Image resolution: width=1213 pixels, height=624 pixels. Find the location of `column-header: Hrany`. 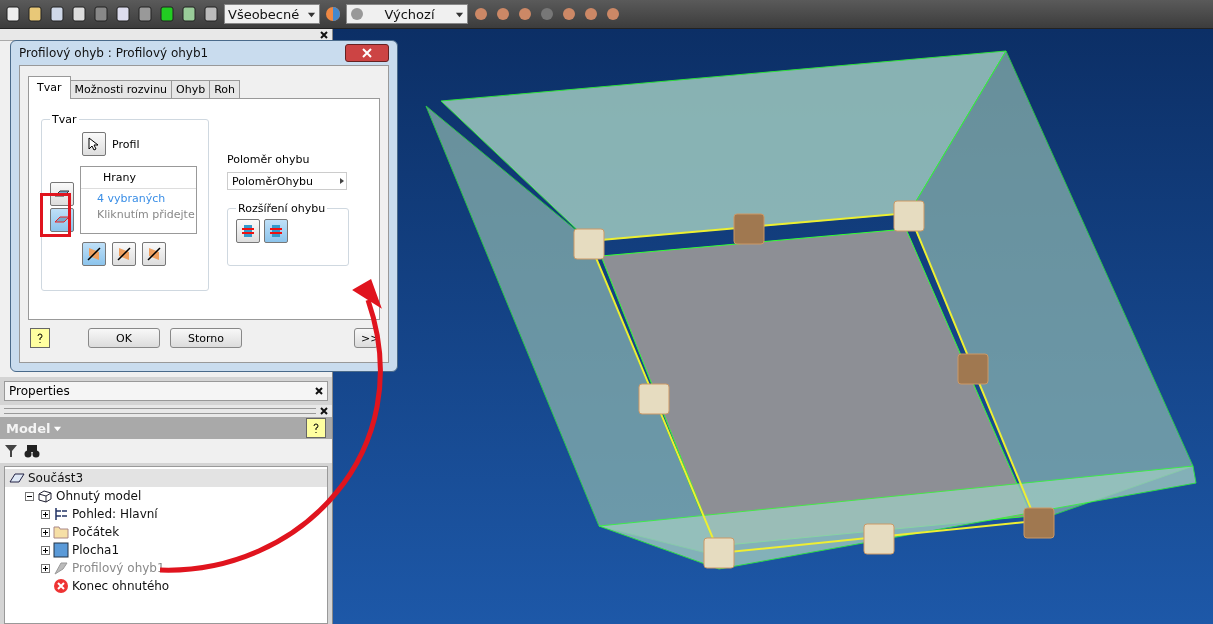

column-header: Hrany is located at coordinates (138, 178).